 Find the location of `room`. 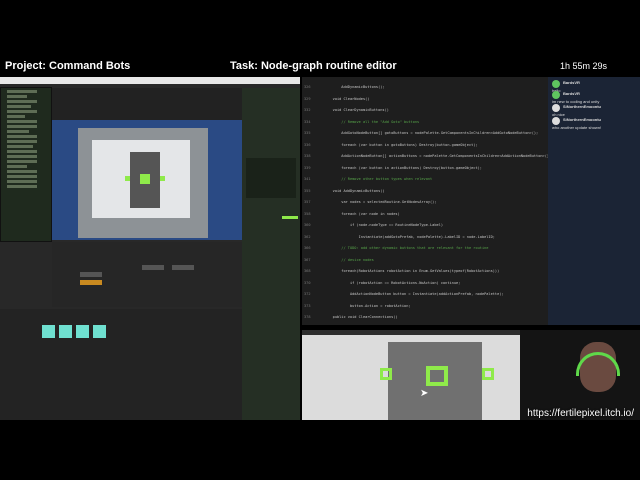

room is located at coordinates (143, 183).